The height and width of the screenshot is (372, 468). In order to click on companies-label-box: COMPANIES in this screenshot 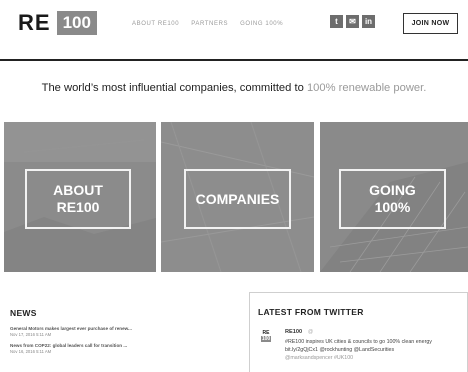, I will do `click(237, 199)`.